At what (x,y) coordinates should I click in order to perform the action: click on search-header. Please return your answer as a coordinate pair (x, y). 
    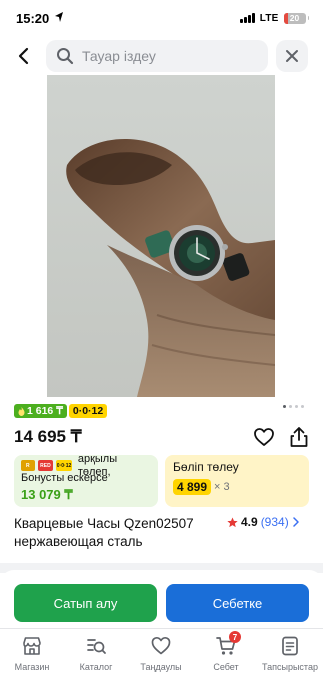
    Looking at the image, I should click on (161, 56).